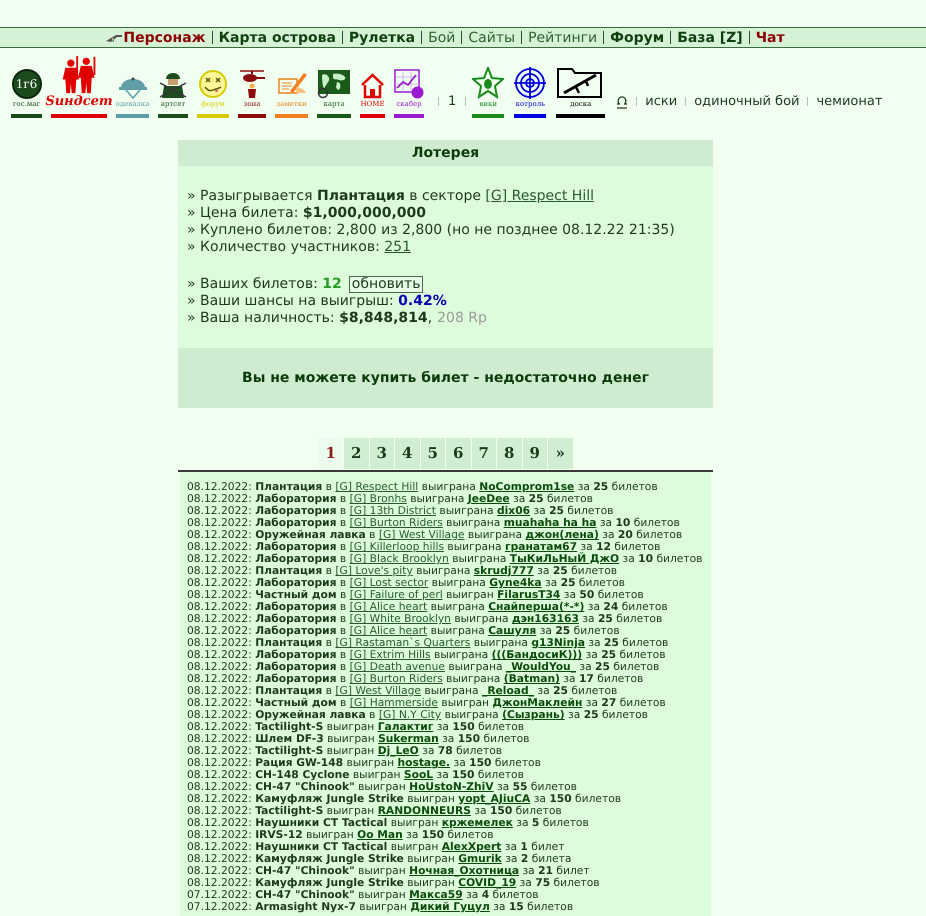 The width and height of the screenshot is (926, 916). What do you see at coordinates (484, 453) in the screenshot?
I see `page-tab: 7` at bounding box center [484, 453].